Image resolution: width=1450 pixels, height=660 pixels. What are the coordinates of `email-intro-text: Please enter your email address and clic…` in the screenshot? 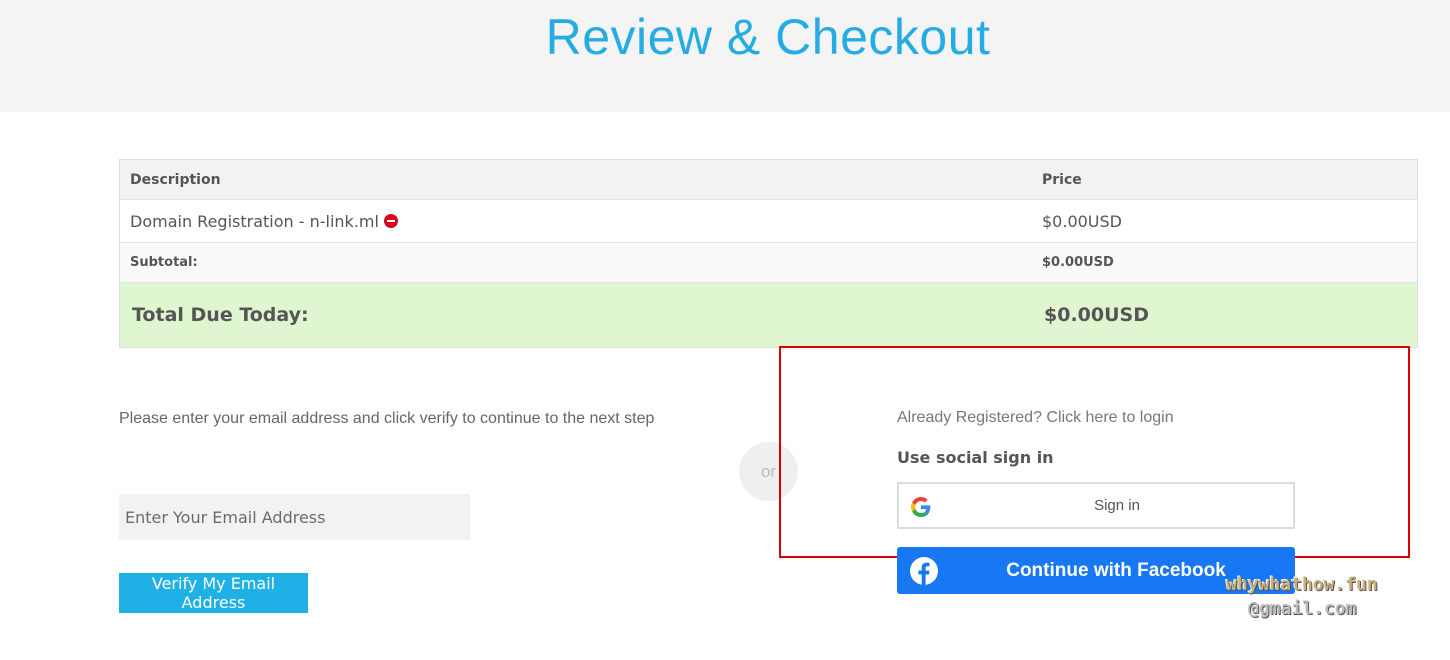 It's located at (387, 418).